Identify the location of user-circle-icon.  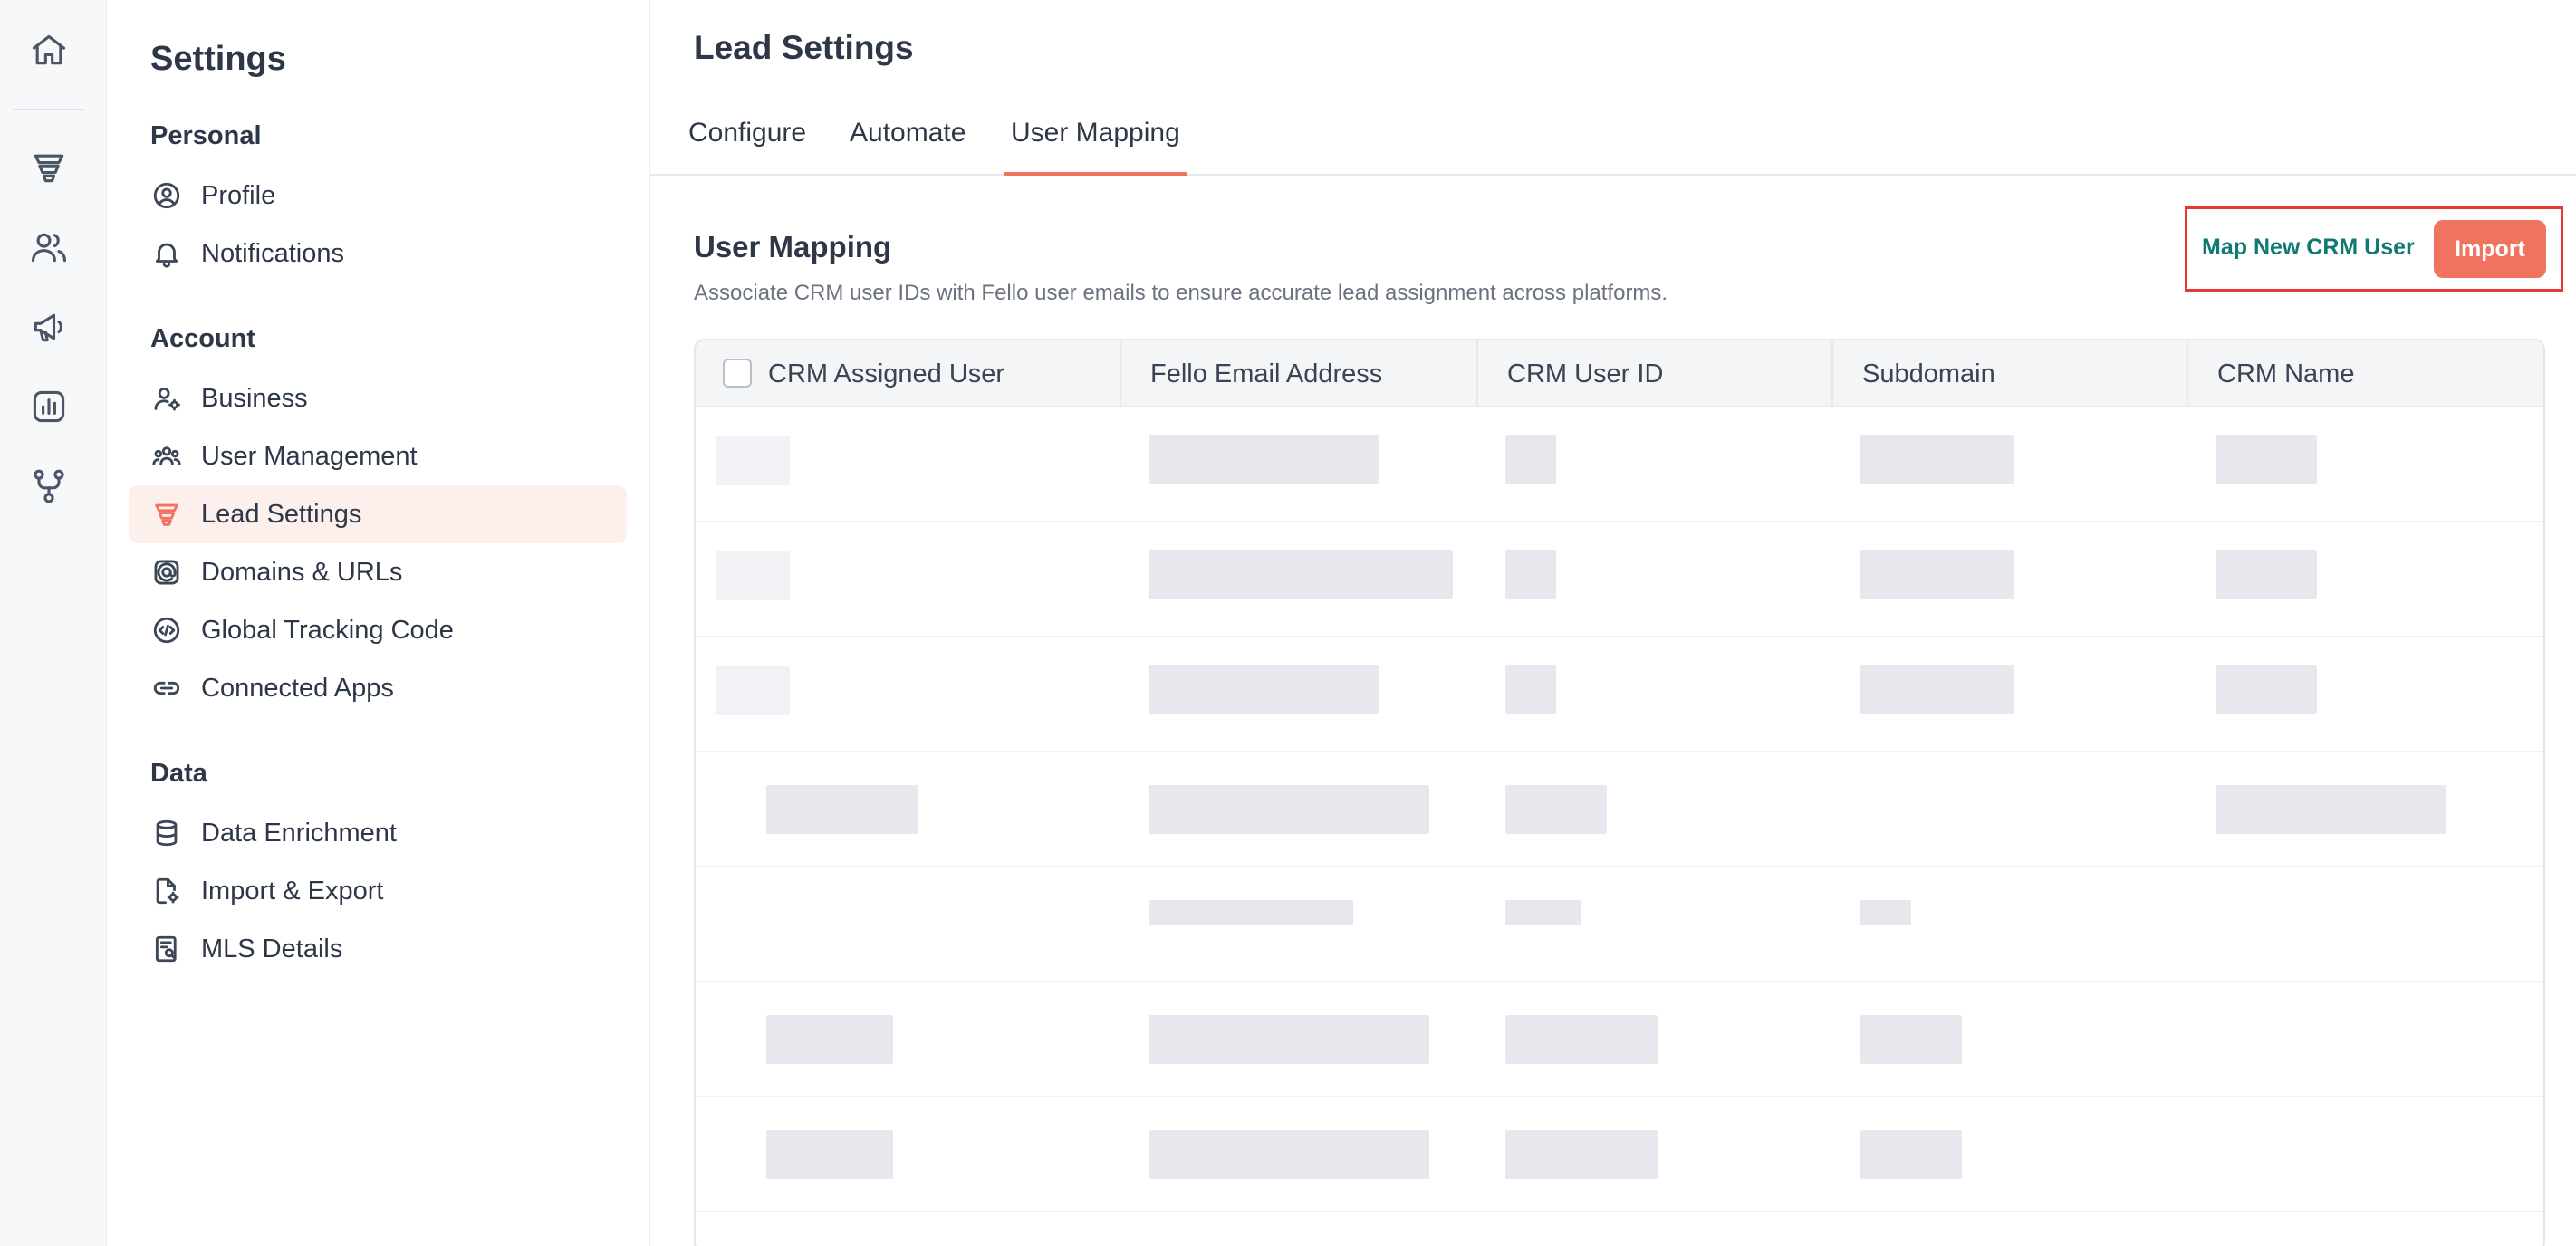
(166, 195).